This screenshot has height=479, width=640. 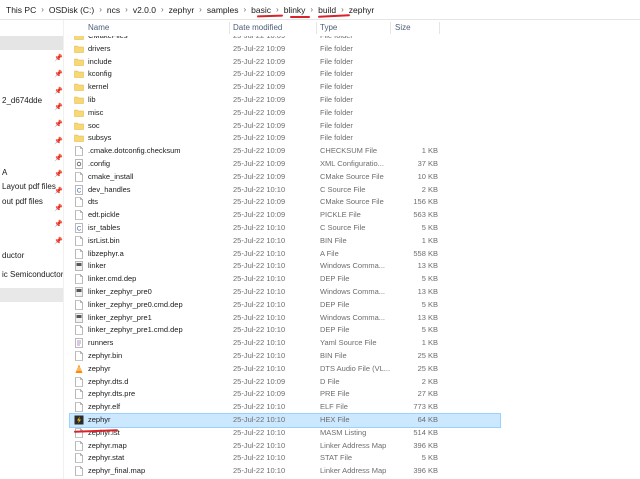 I want to click on file-size: 1 KB, so click(x=429, y=343).